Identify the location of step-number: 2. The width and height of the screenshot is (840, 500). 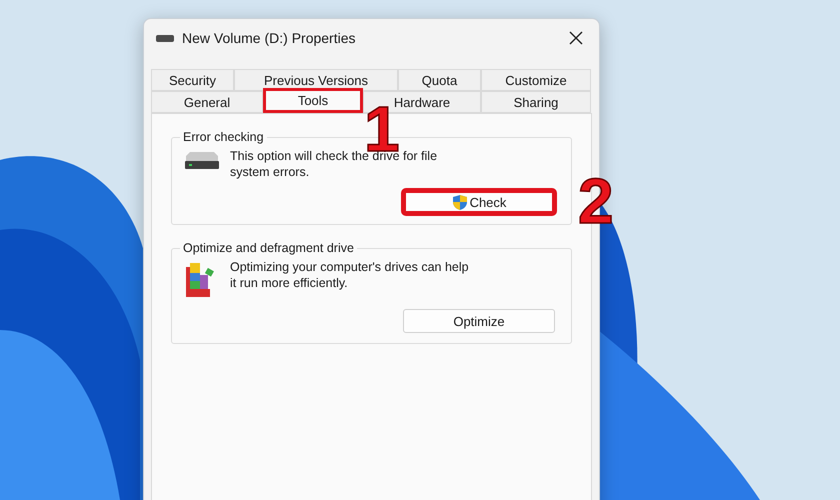
(596, 201).